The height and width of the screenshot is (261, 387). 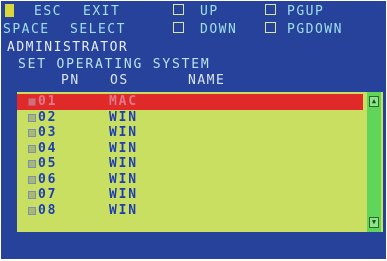 What do you see at coordinates (219, 29) in the screenshot?
I see `down-label: DOWN` at bounding box center [219, 29].